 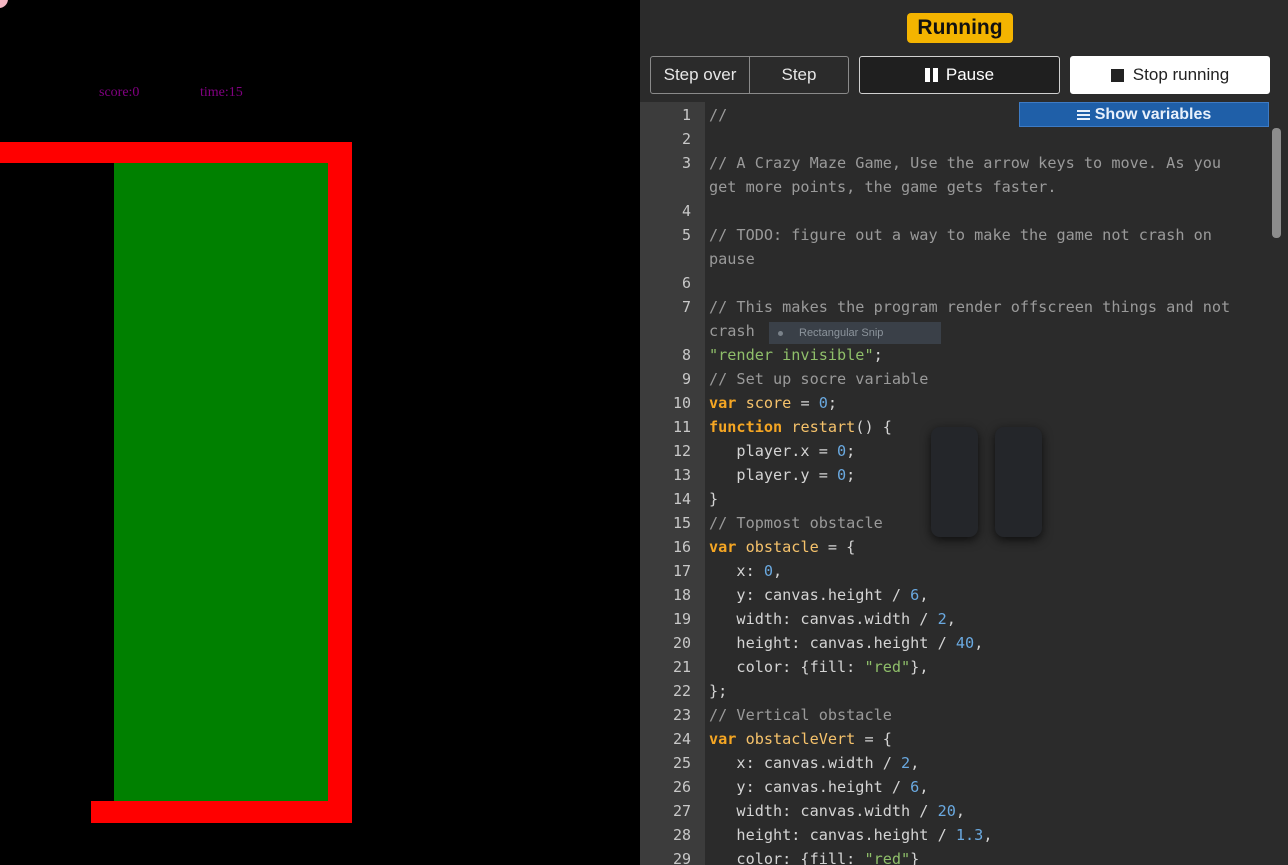 I want to click on code-line-wrap: get more points, the game gets faster., so click(x=989, y=187).